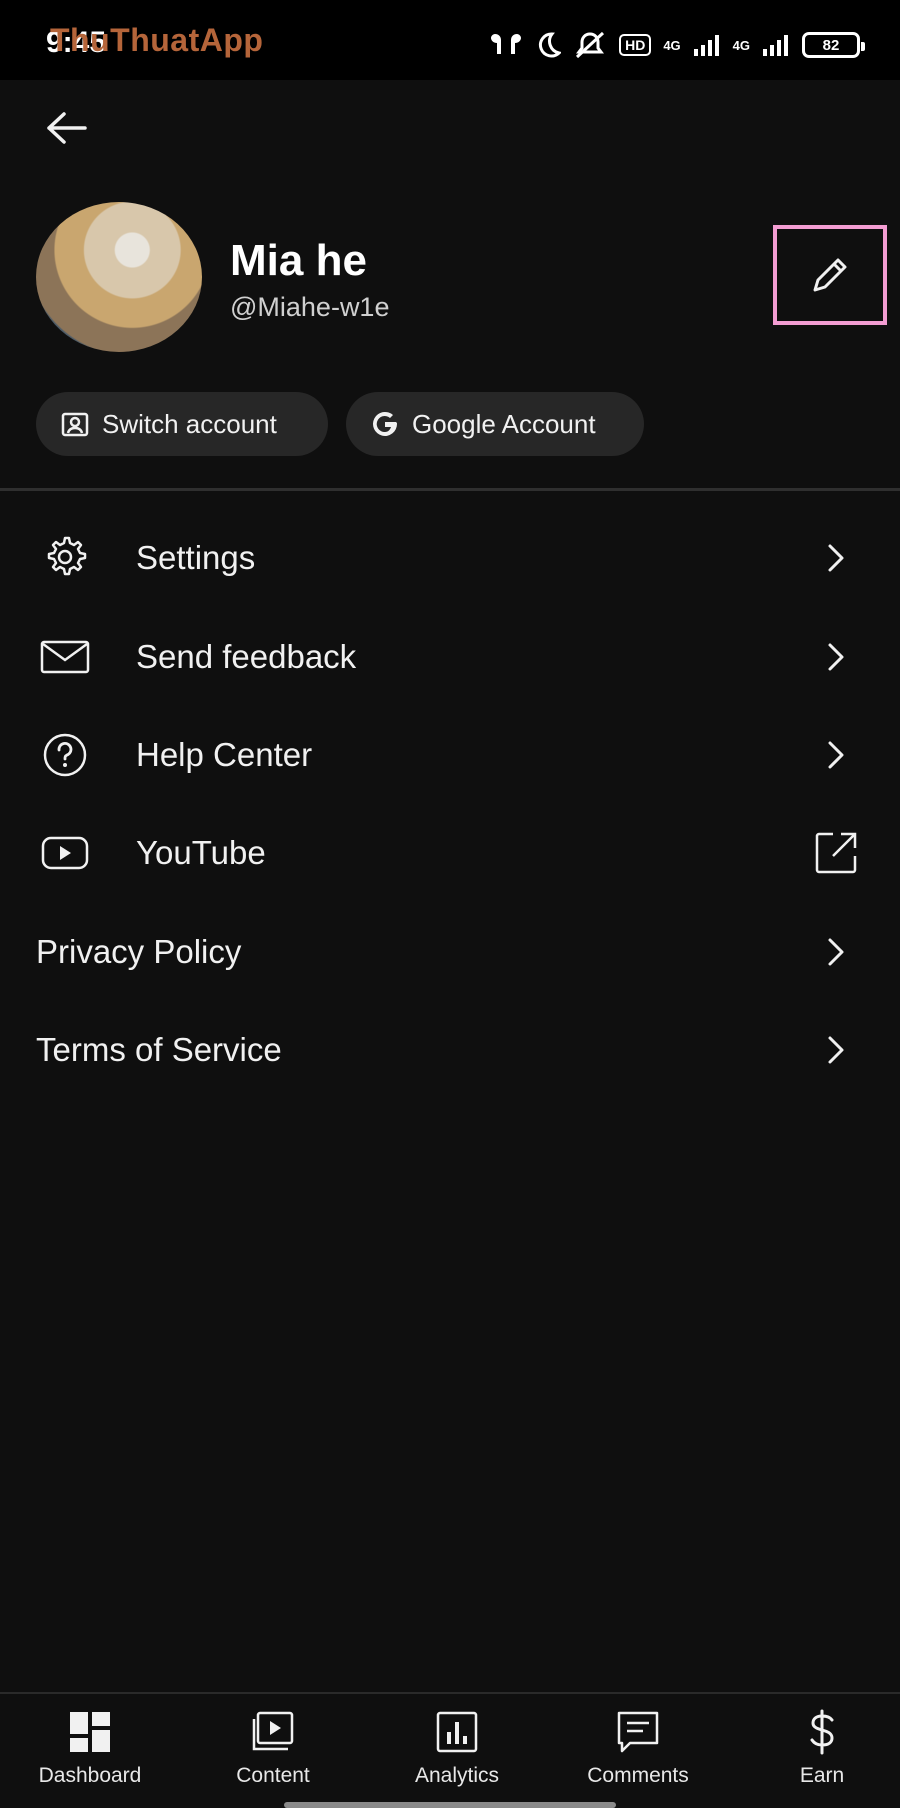 The width and height of the screenshot is (900, 1808). I want to click on analytics-icon, so click(457, 1732).